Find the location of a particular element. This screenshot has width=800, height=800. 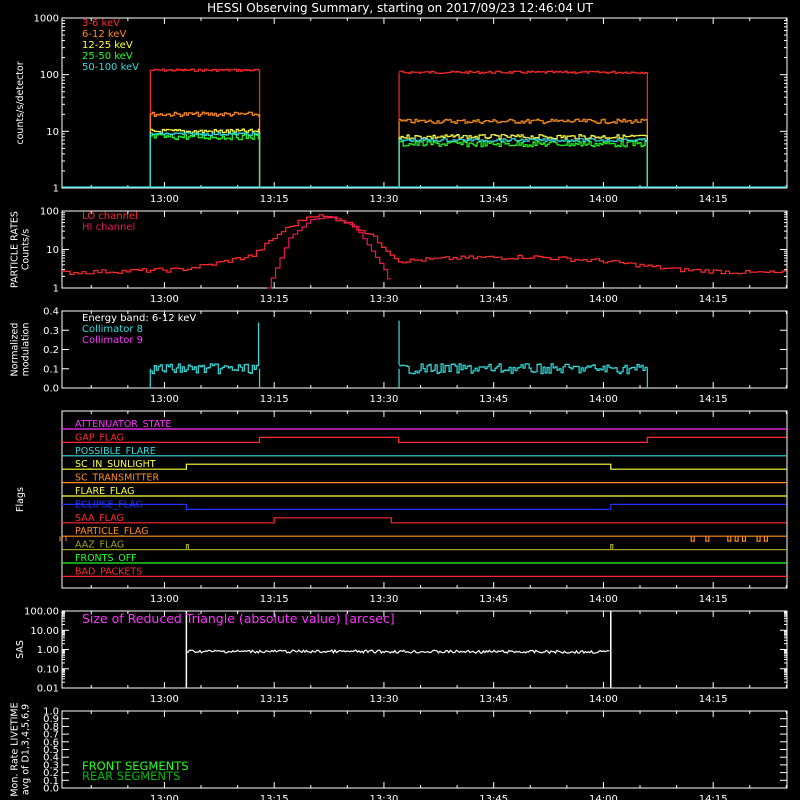

ytick-sas-1: 0.10 is located at coordinates (48, 669).